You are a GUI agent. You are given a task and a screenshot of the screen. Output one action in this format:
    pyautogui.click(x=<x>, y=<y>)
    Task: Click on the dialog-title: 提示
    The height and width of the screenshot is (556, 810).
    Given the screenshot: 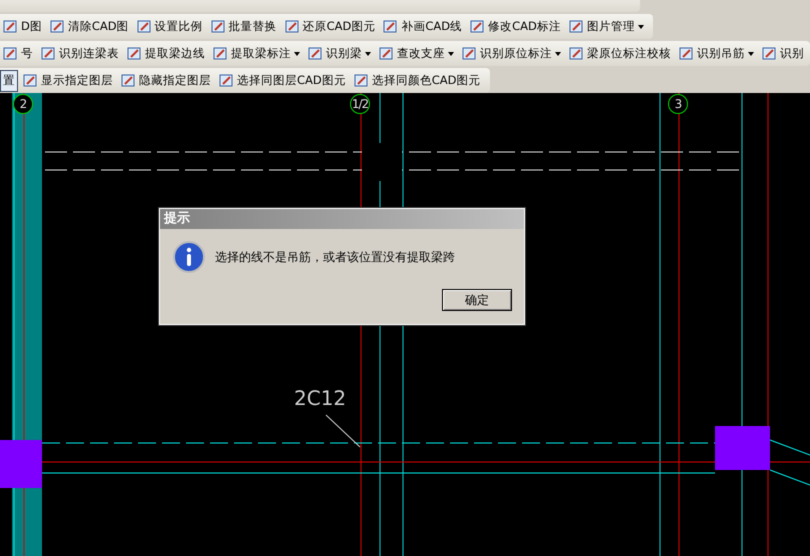 What is the action you would take?
    pyautogui.click(x=342, y=219)
    